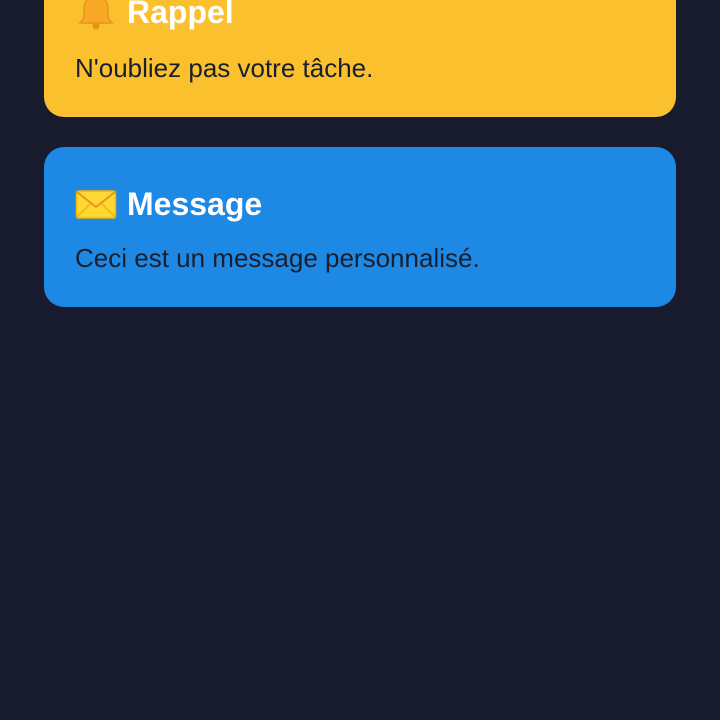 The height and width of the screenshot is (720, 720). Describe the element at coordinates (277, 258) in the screenshot. I see `message-body: Ceci est un message personnalisé.` at that location.